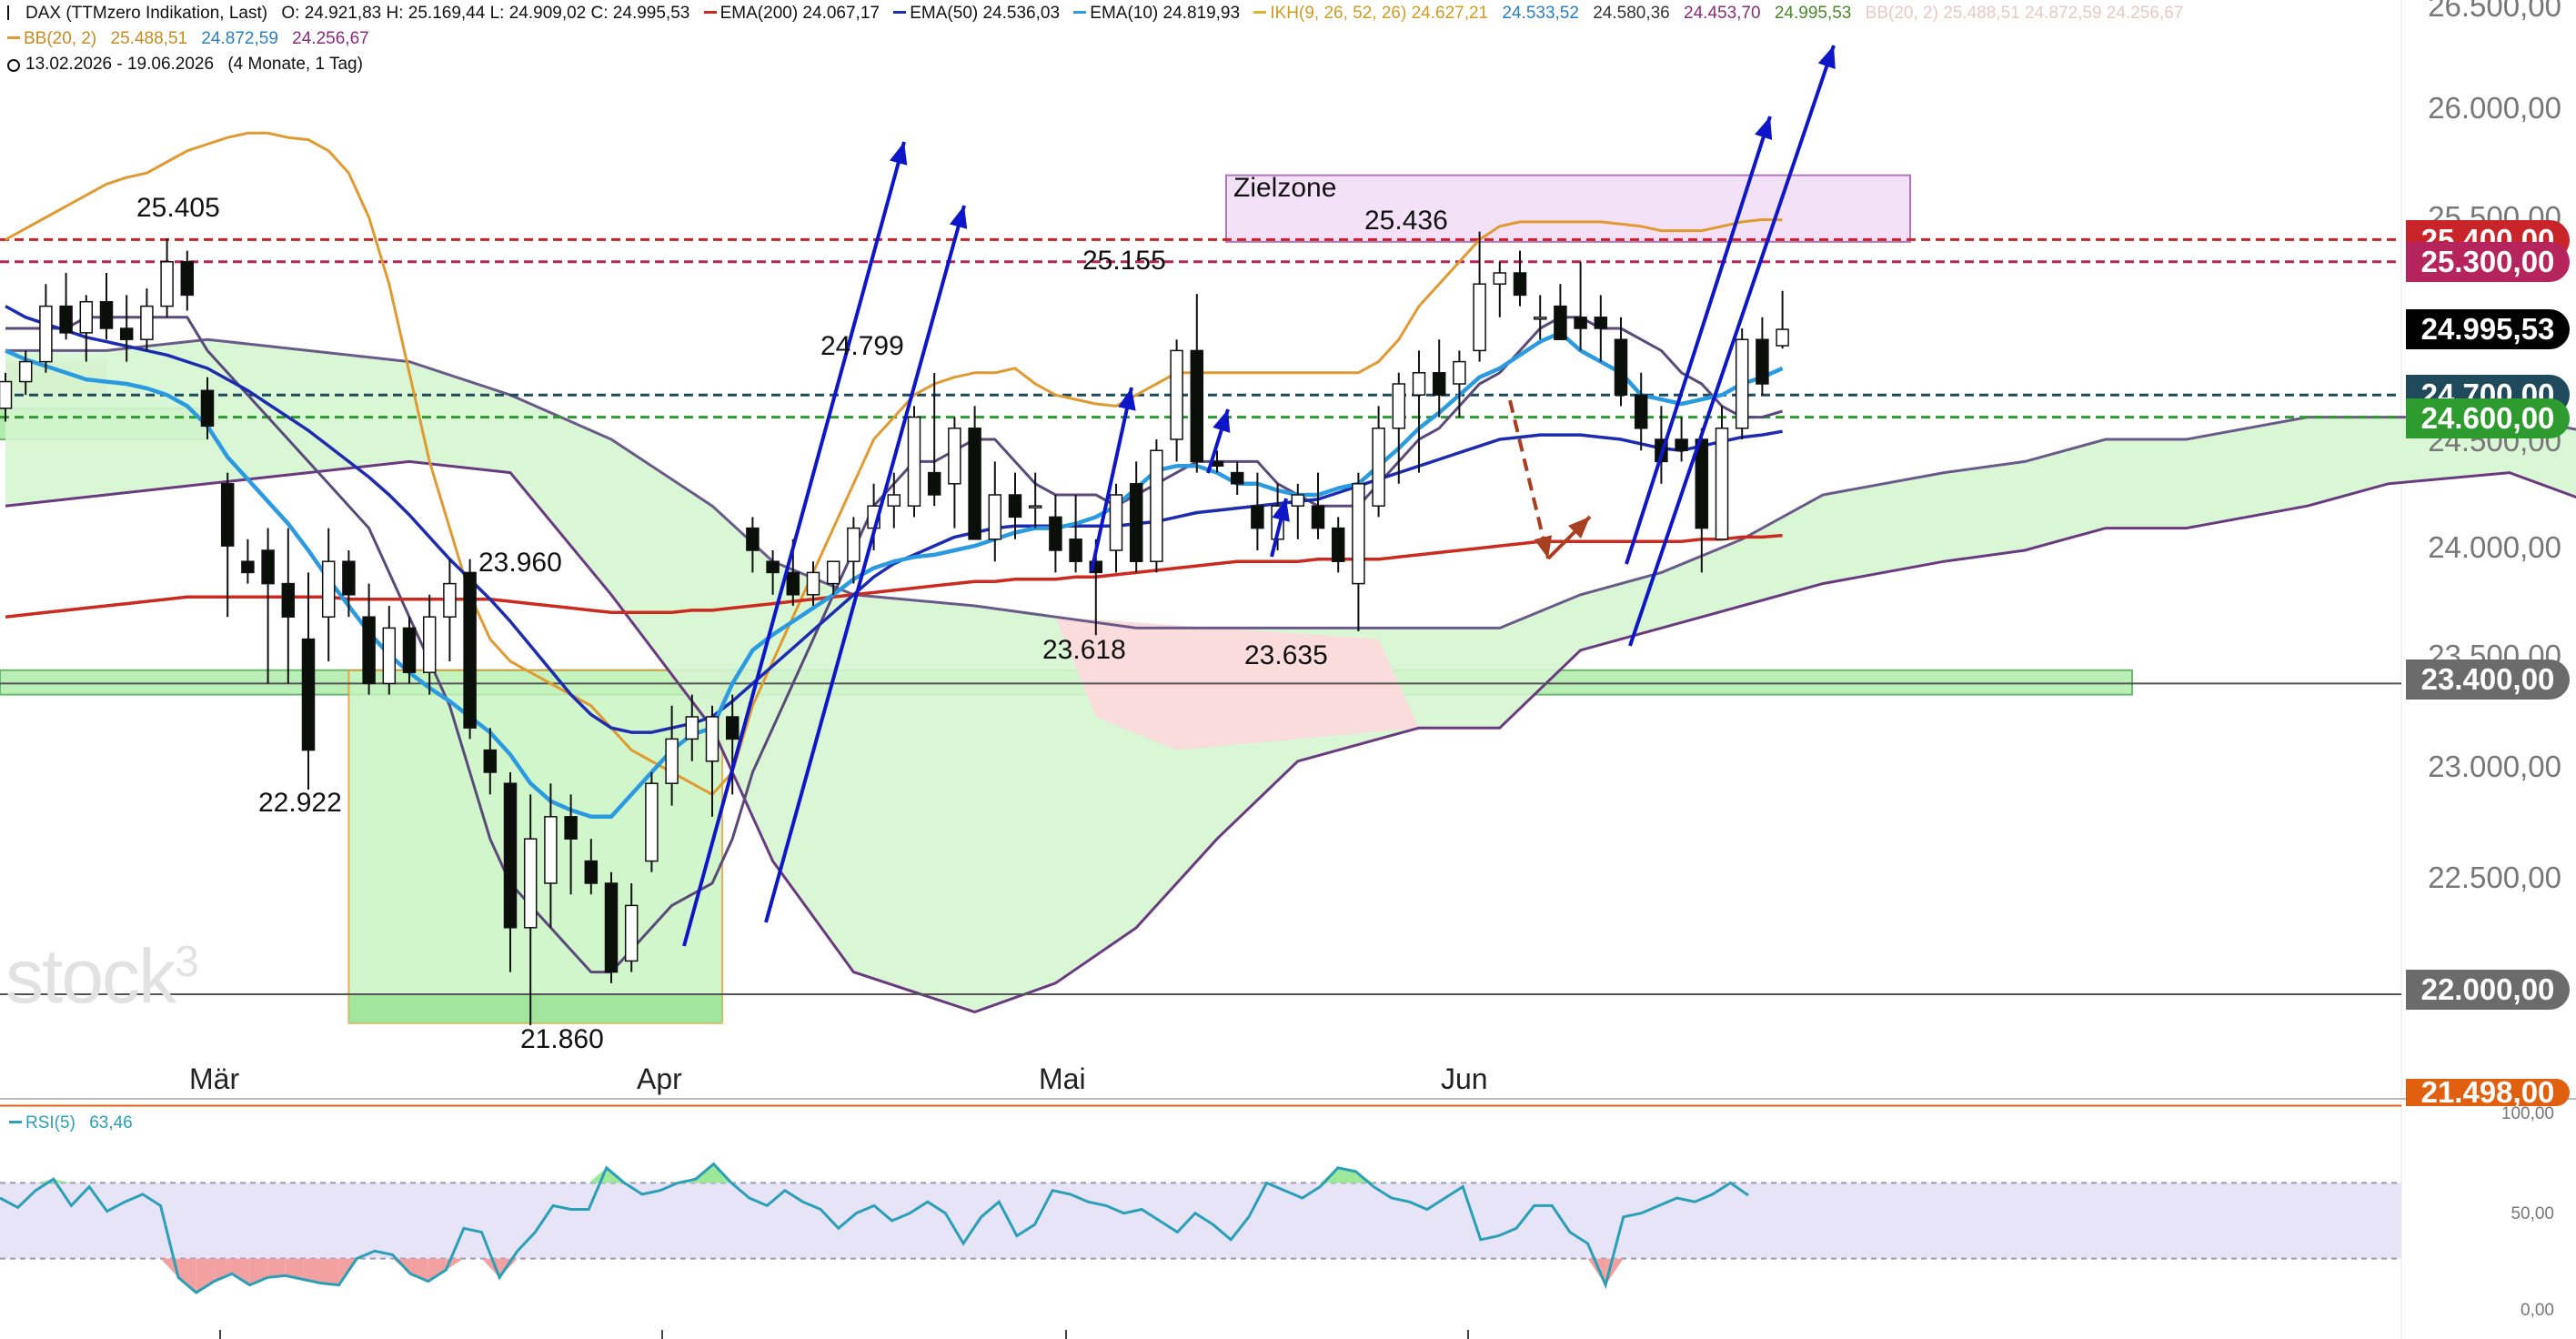 The image size is (2576, 1339). What do you see at coordinates (214, 1078) in the screenshot?
I see `month-label-mar: Mär` at bounding box center [214, 1078].